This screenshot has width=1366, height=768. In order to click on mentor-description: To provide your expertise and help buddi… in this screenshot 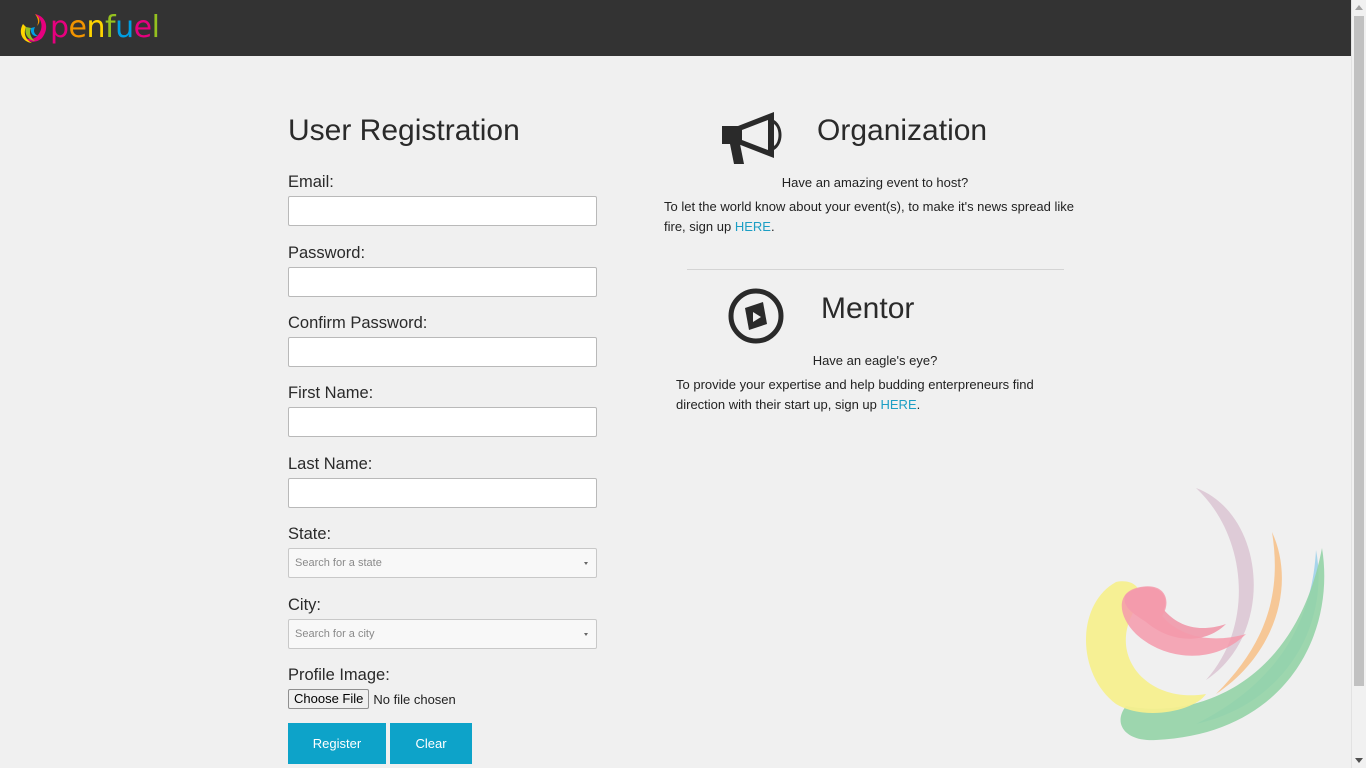, I will do `click(876, 395)`.